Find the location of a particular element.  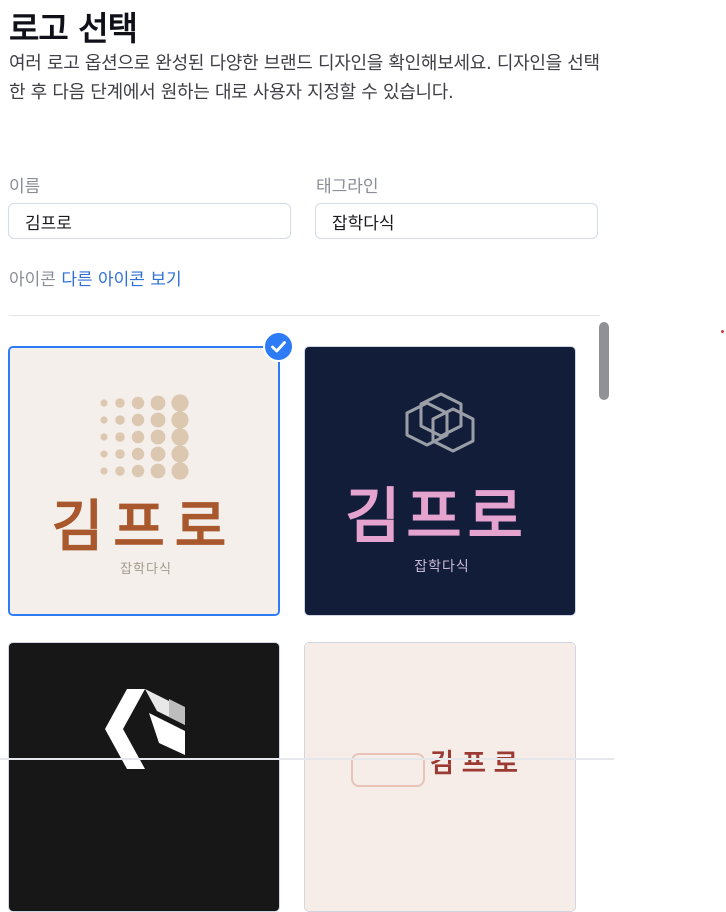

logo-preview-4: 김프로 is located at coordinates (440, 777).